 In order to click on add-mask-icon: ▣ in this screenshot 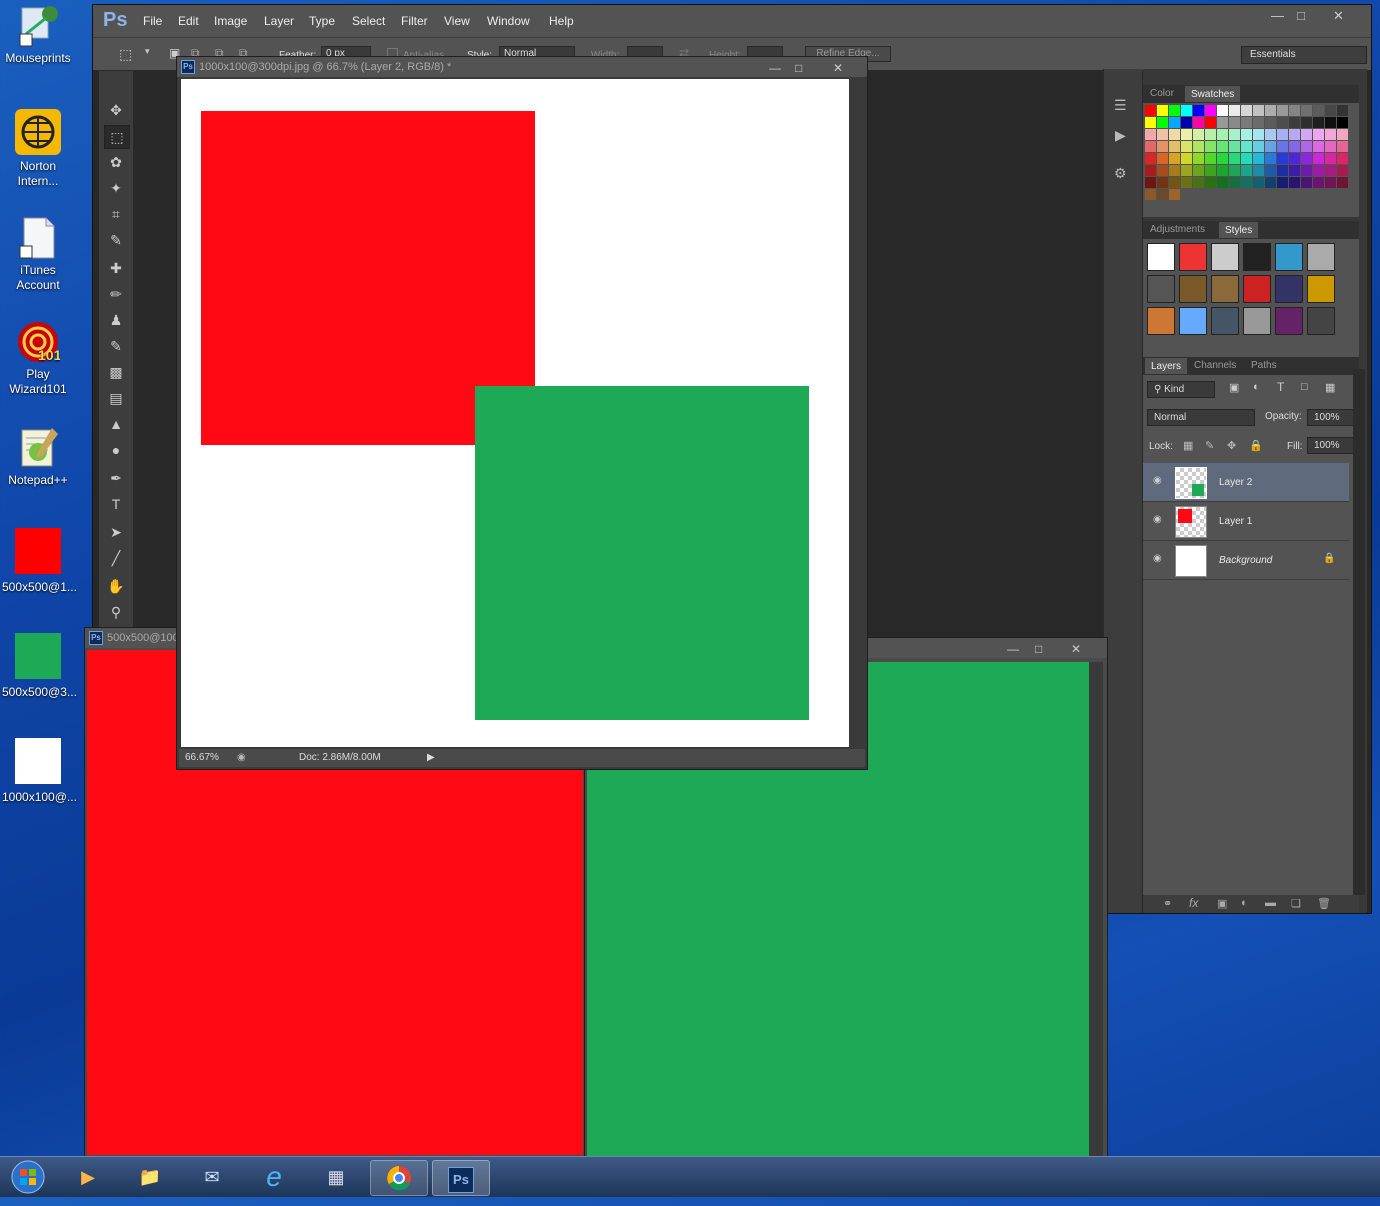, I will do `click(1222, 903)`.